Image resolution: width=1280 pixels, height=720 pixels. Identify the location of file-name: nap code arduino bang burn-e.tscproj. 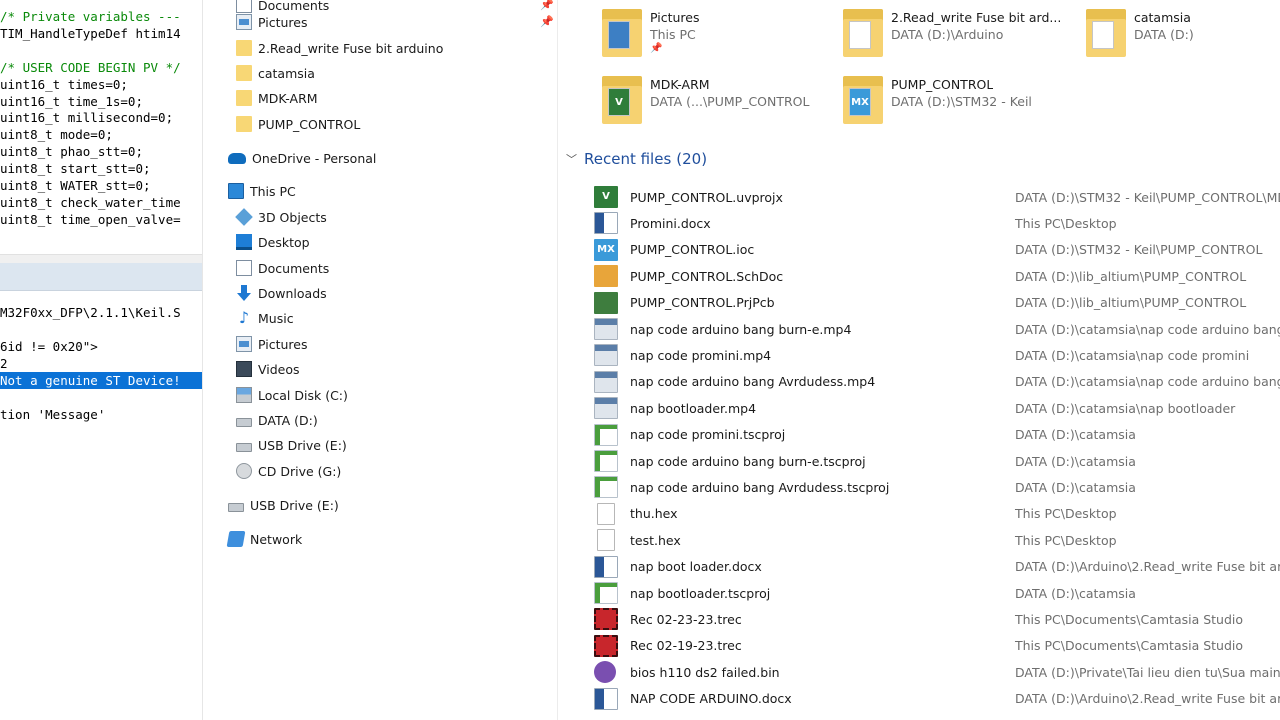
(748, 461).